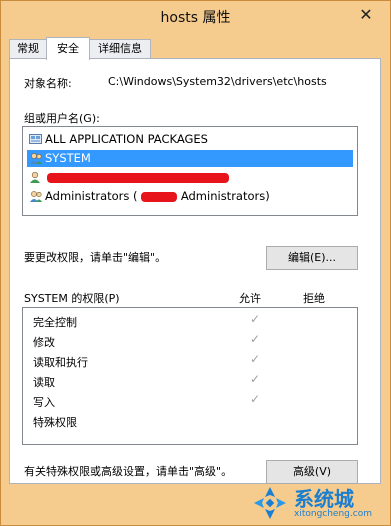 Image resolution: width=391 pixels, height=526 pixels. What do you see at coordinates (190, 382) in the screenshot?
I see `table-row: 读取 ✓` at bounding box center [190, 382].